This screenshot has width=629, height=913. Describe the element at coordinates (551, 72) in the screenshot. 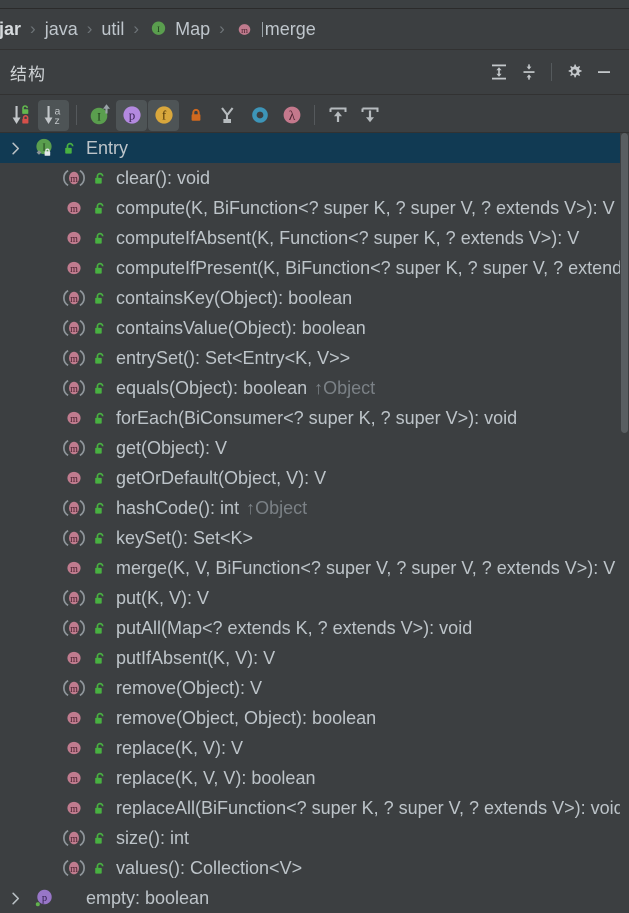

I see `header-separator` at that location.